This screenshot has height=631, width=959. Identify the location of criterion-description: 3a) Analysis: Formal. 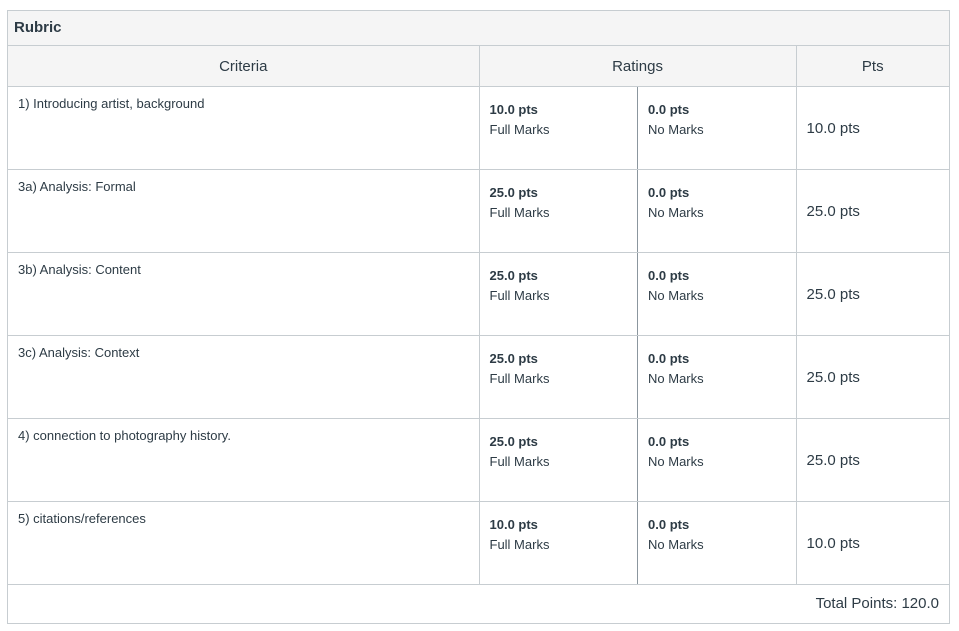
(77, 186).